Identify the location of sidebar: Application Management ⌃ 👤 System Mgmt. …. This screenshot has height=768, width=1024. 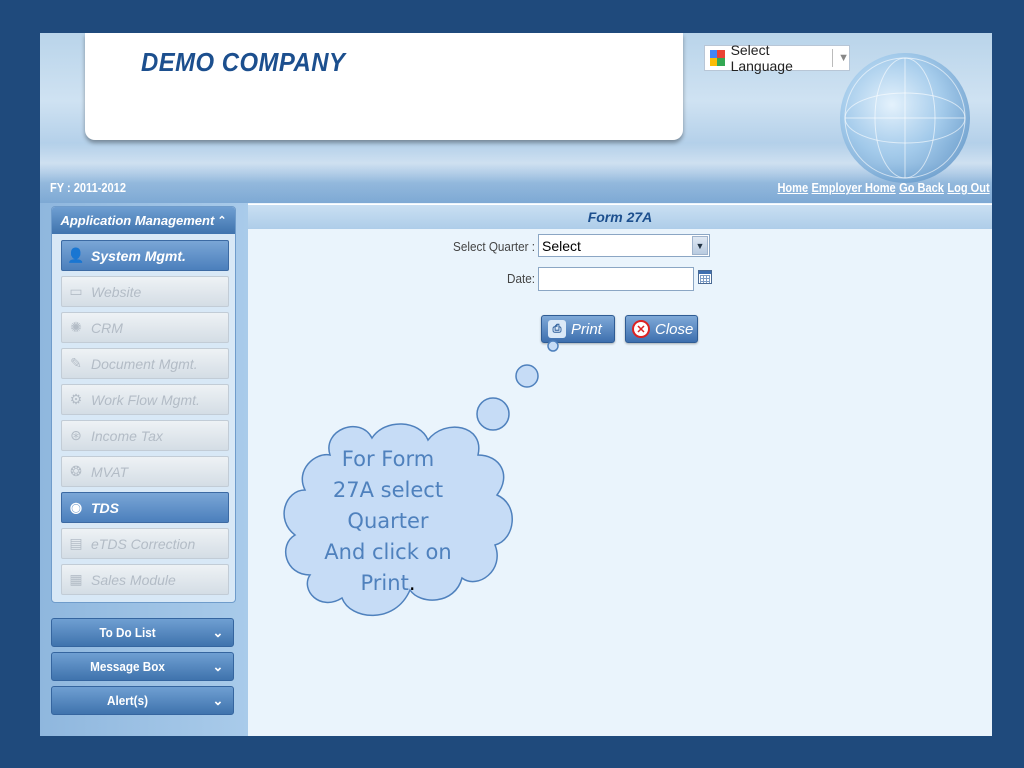
(144, 469).